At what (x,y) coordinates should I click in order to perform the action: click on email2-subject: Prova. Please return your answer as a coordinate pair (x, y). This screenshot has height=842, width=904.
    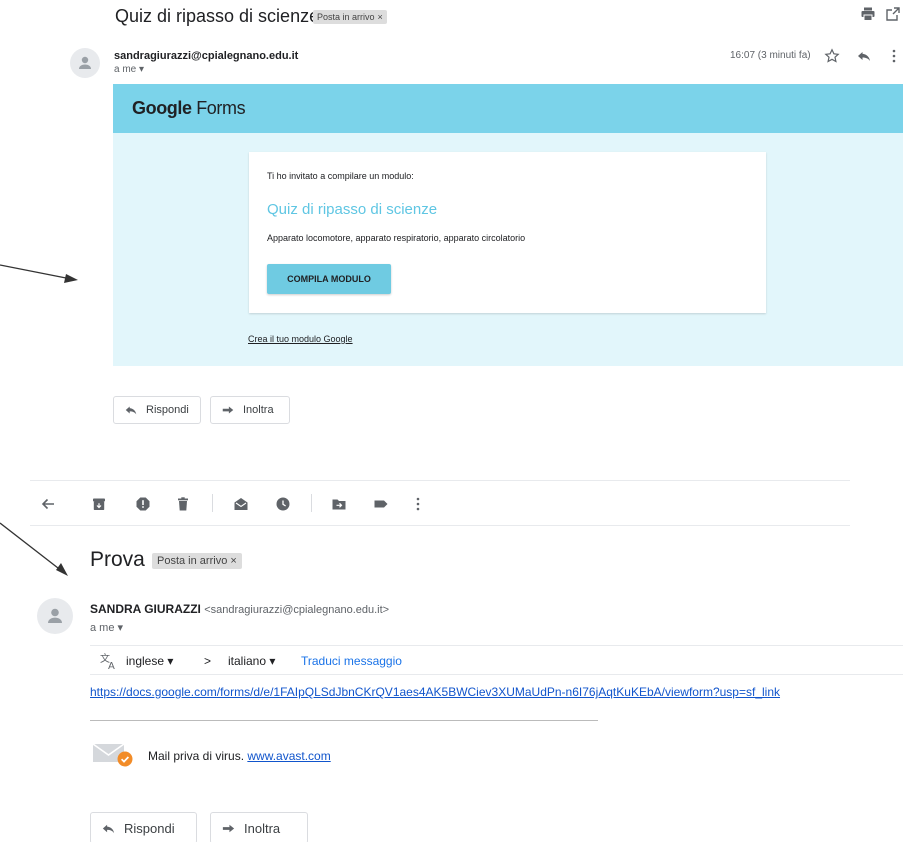
    Looking at the image, I should click on (117, 559).